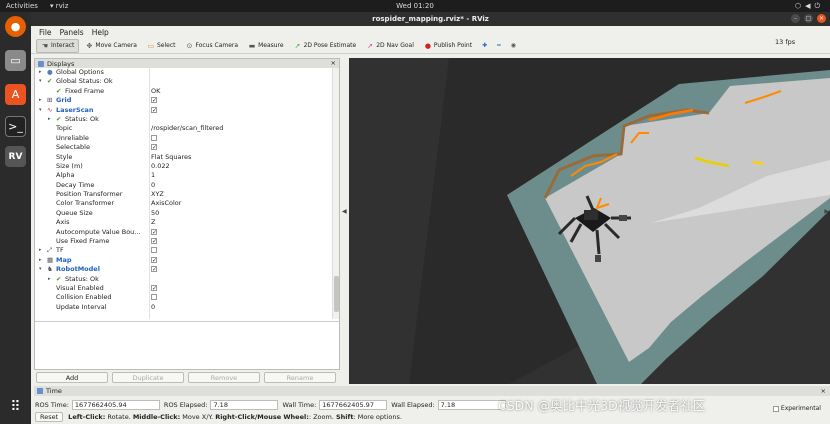 The image size is (830, 424). I want to click on tool-move-camera: ✥ Move Camera, so click(111, 46).